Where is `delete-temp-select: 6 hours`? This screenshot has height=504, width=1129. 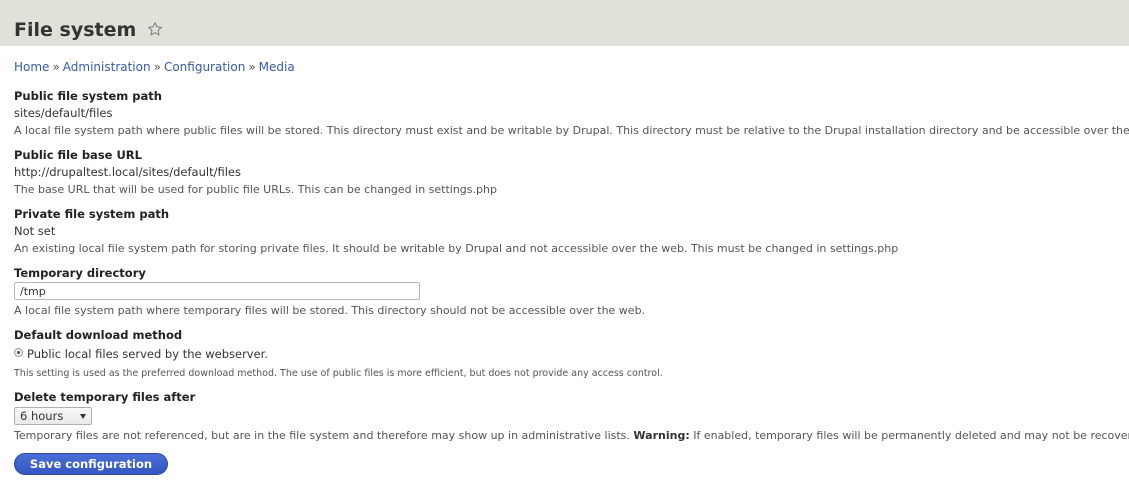 delete-temp-select: 6 hours is located at coordinates (53, 416).